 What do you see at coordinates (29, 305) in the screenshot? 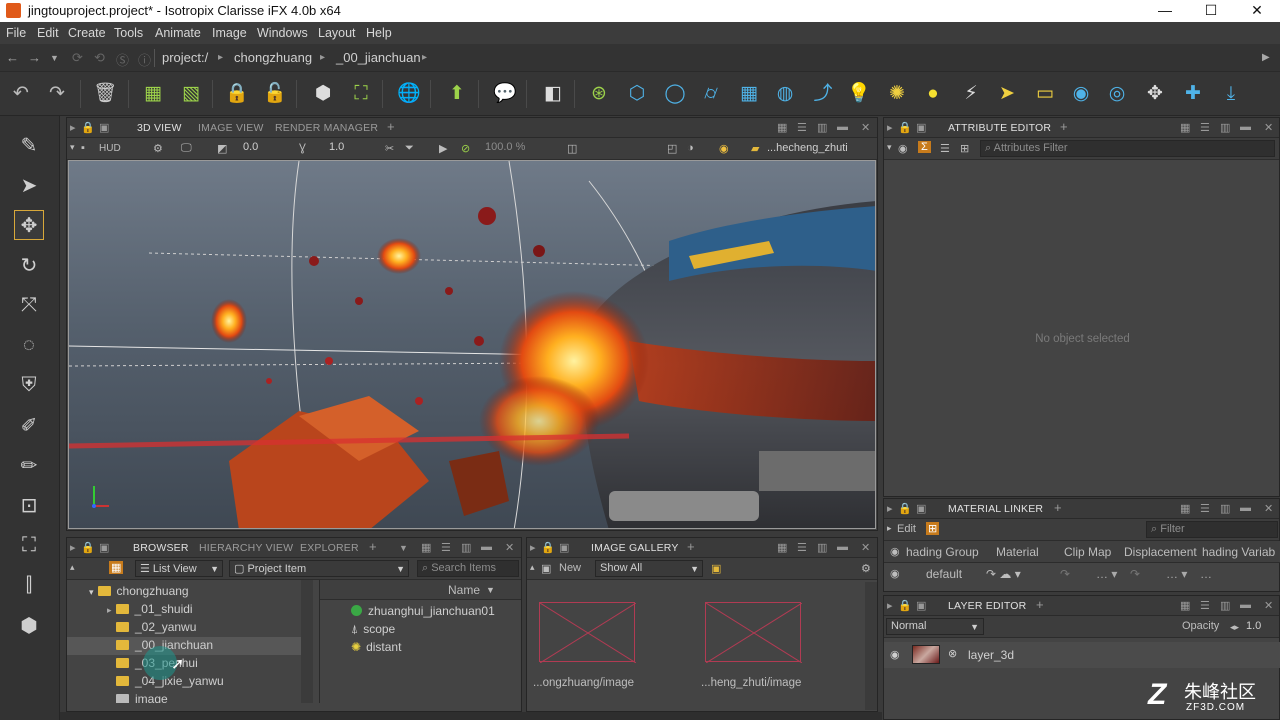
I see `scale-tool-icon: ⤧` at bounding box center [29, 305].